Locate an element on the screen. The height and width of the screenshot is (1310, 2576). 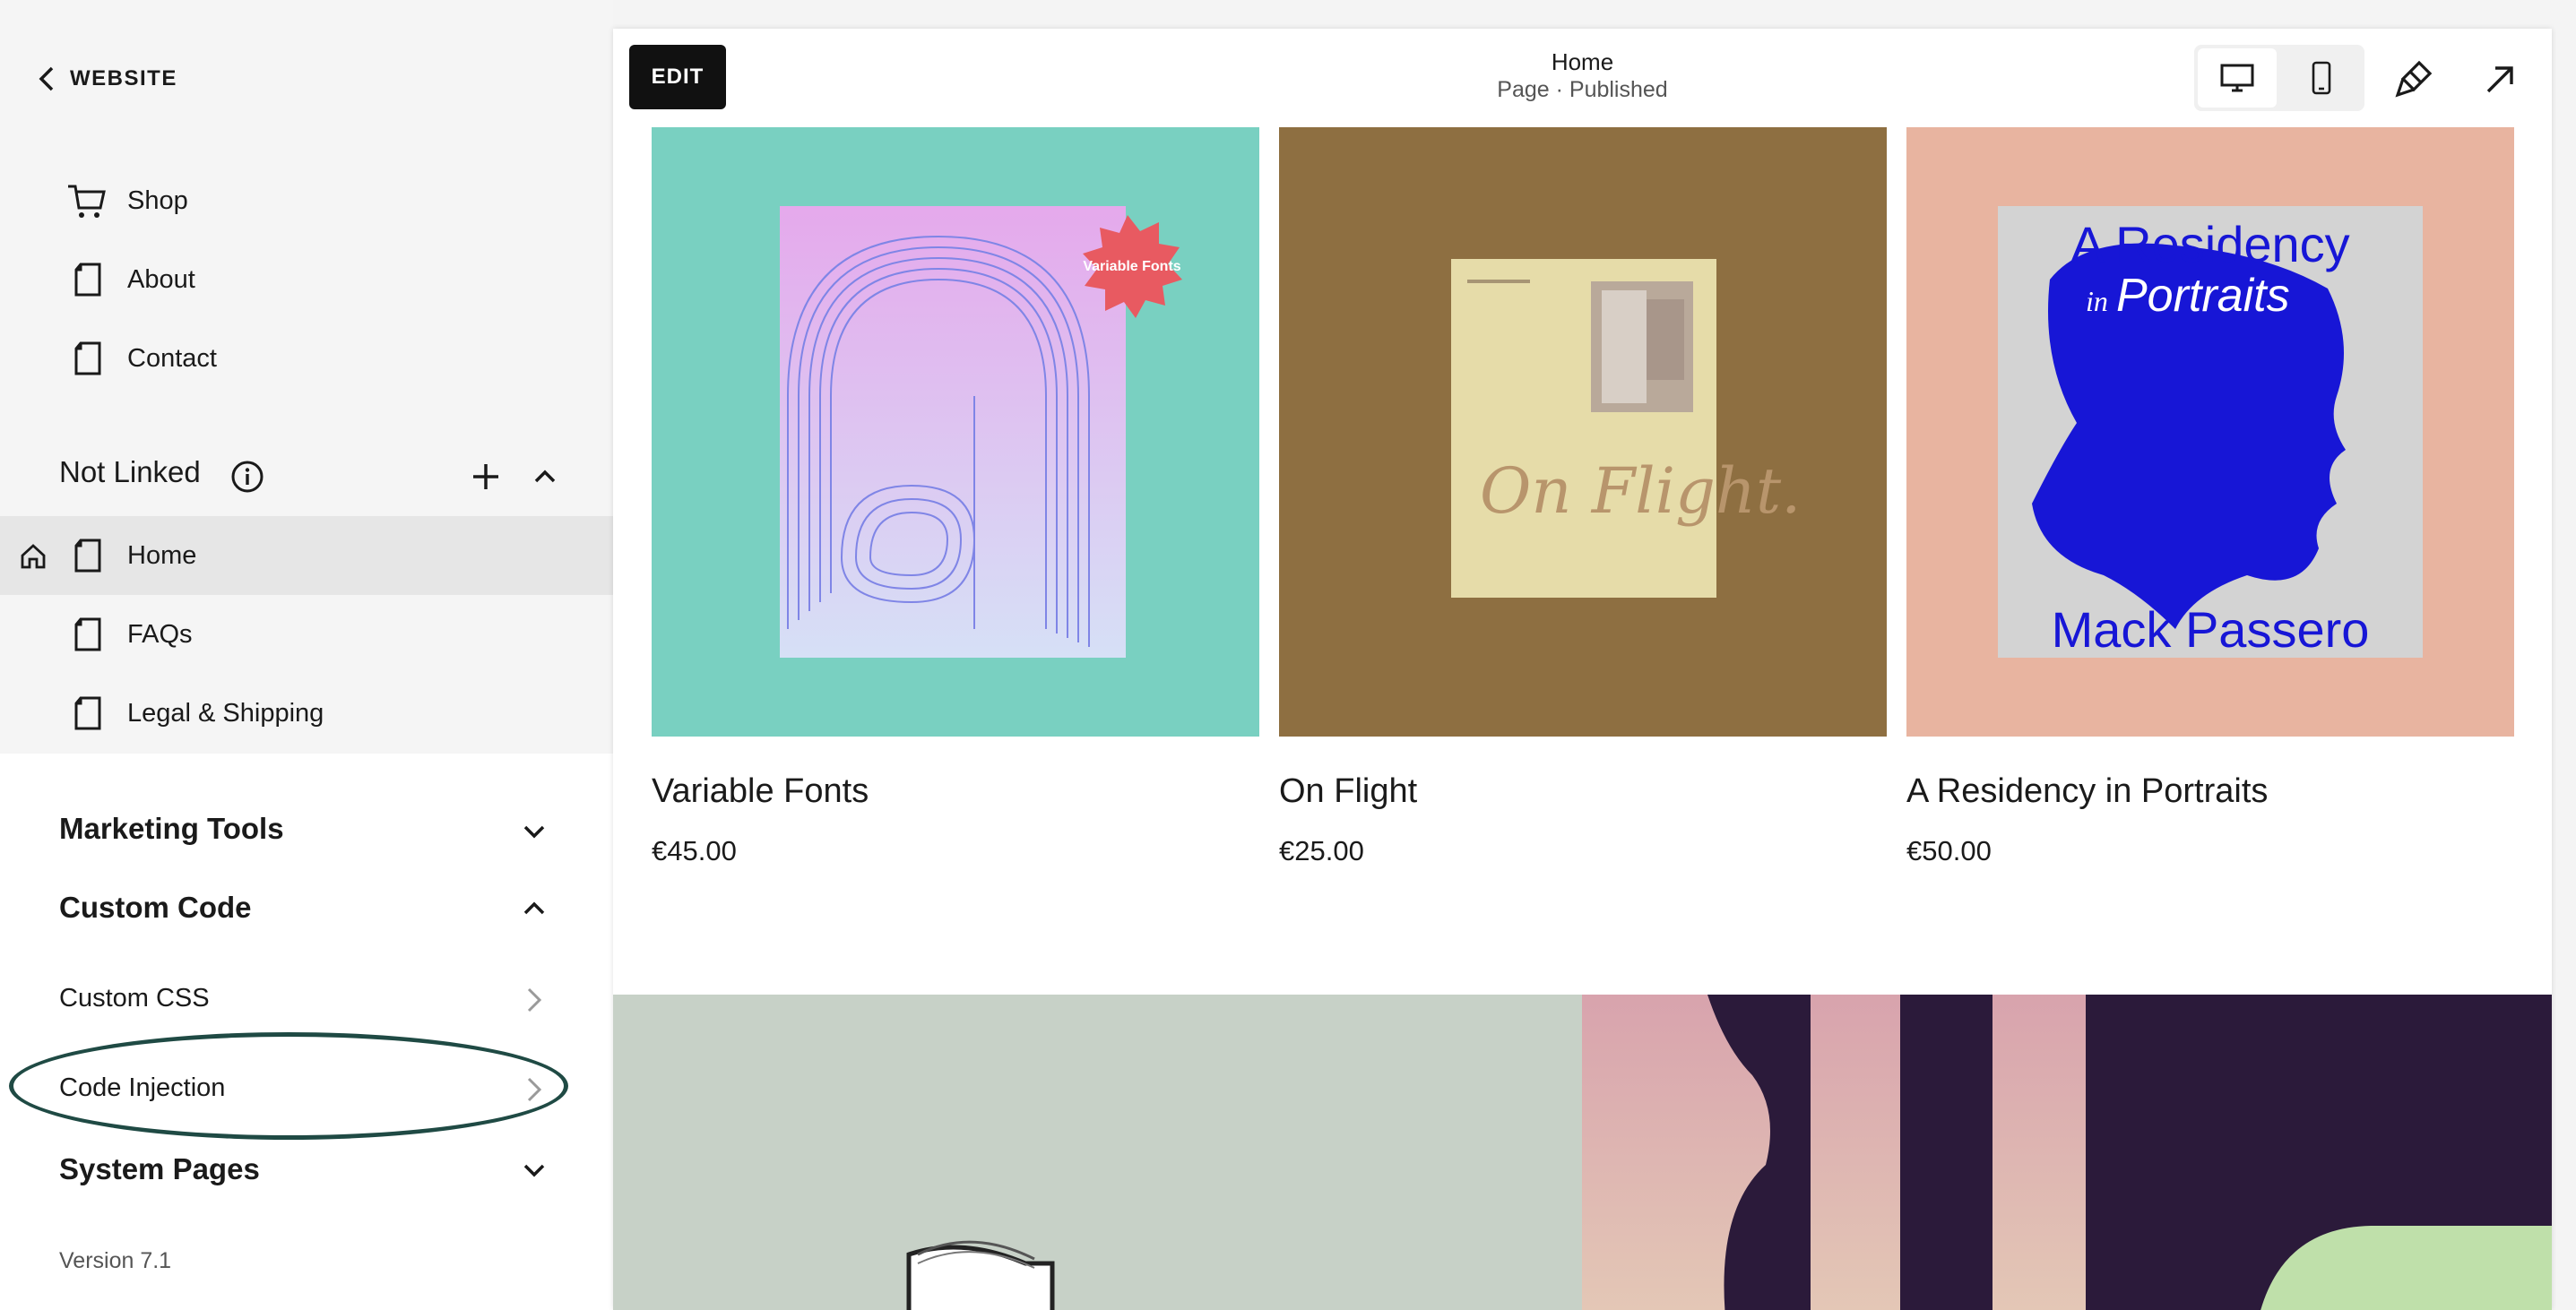
add-page-icon is located at coordinates (486, 477).